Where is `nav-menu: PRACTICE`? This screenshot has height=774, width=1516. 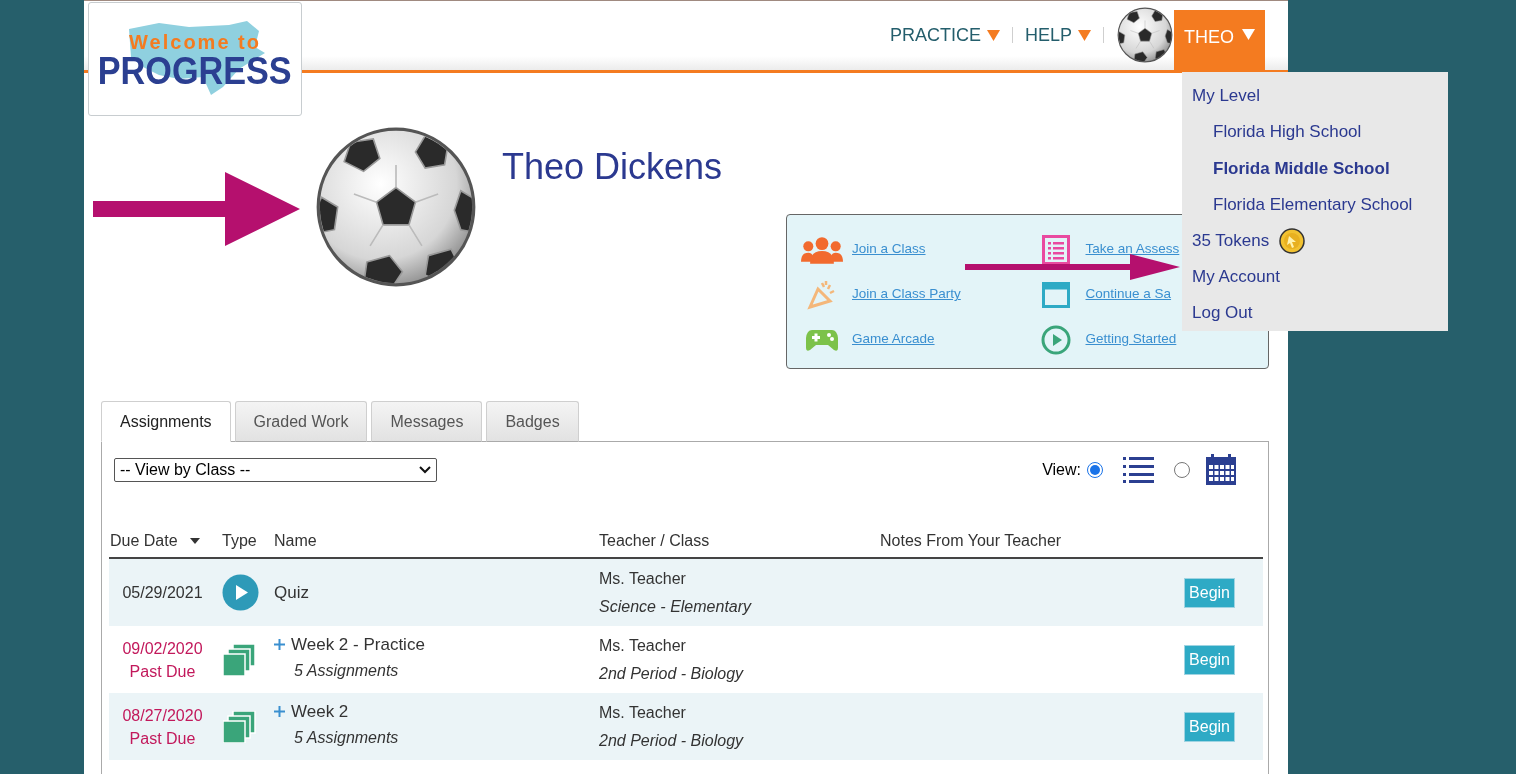 nav-menu: PRACTICE is located at coordinates (944, 35).